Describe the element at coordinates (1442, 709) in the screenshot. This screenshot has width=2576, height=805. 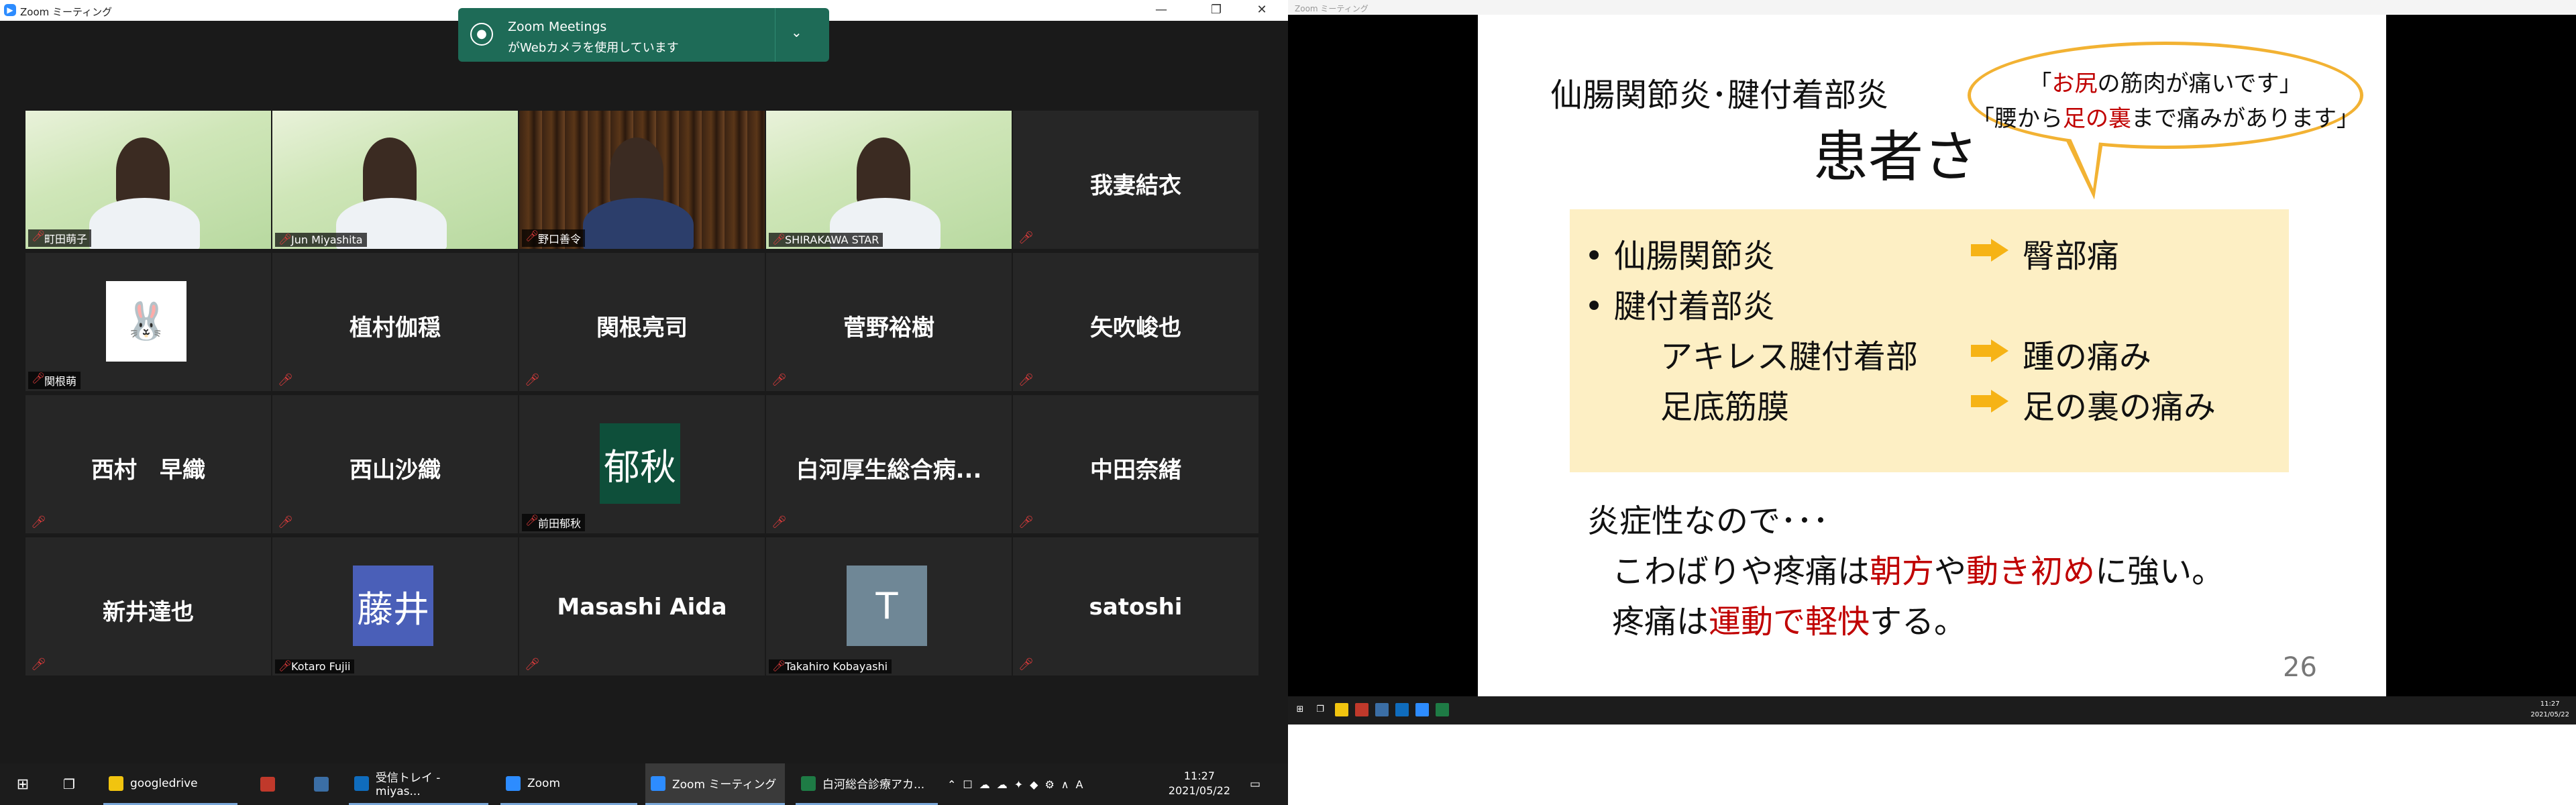
I see `excel-icon` at that location.